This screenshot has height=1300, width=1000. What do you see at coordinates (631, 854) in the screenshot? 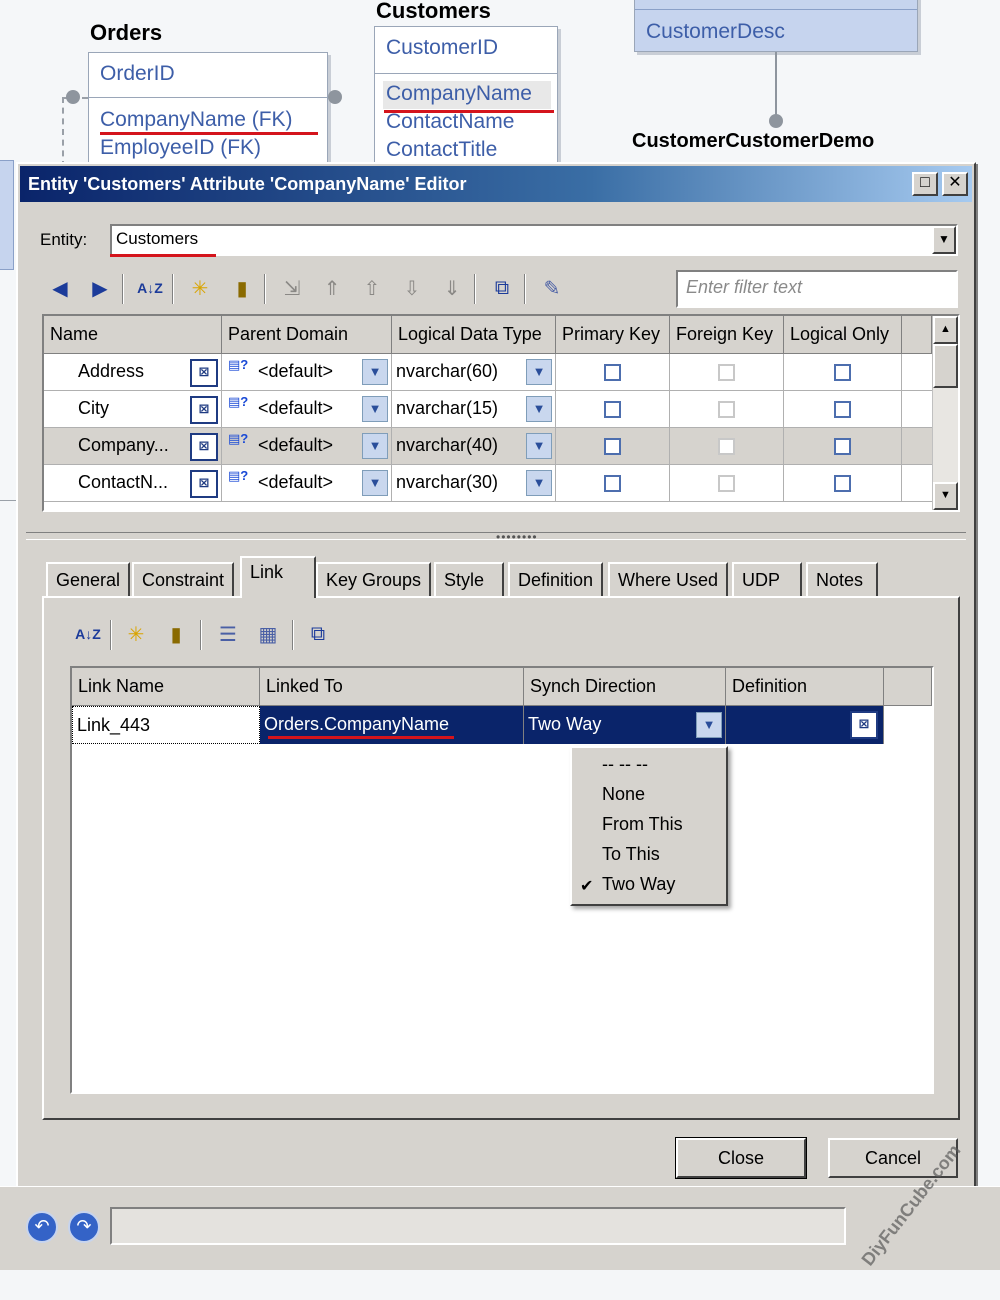
I see `menu-item-to-this: To This` at bounding box center [631, 854].